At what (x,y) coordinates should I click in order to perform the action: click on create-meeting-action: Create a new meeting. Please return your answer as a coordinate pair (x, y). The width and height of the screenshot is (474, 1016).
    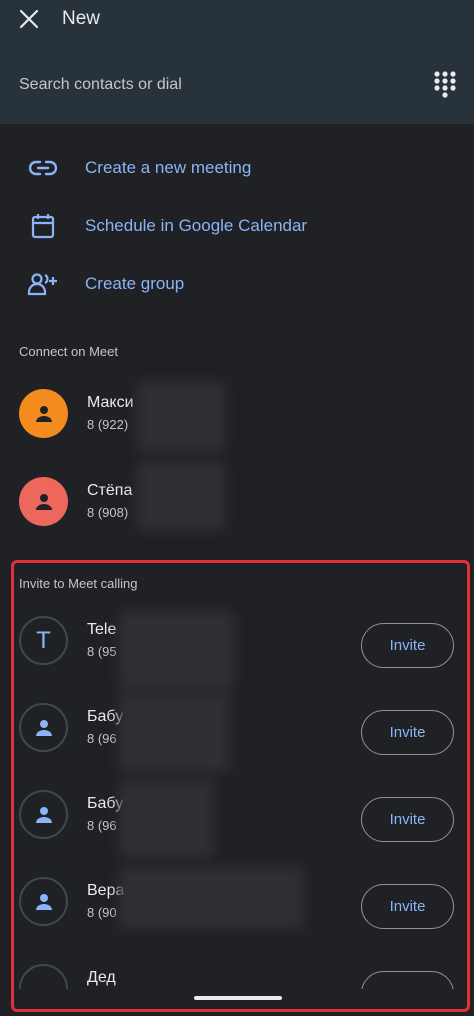
    Looking at the image, I should click on (237, 168).